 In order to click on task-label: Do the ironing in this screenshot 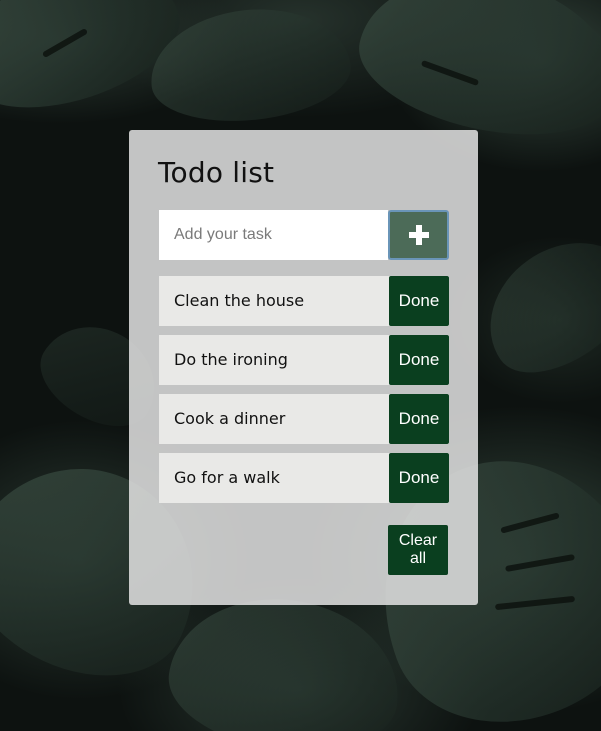, I will do `click(231, 359)`.